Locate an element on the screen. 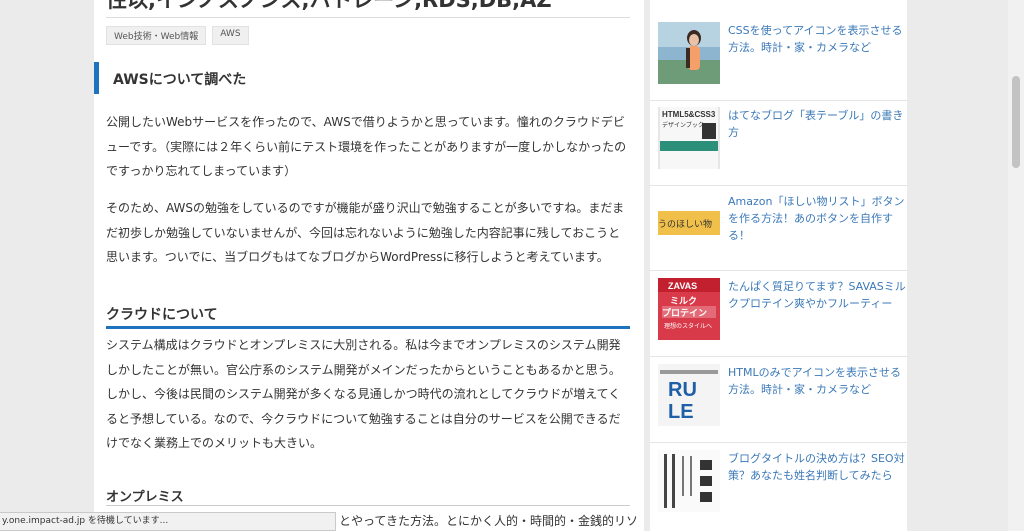  related-item-title: ブログタイトルの決め方は？SEO対策？あなたも姓名判断してみたら is located at coordinates (817, 467).